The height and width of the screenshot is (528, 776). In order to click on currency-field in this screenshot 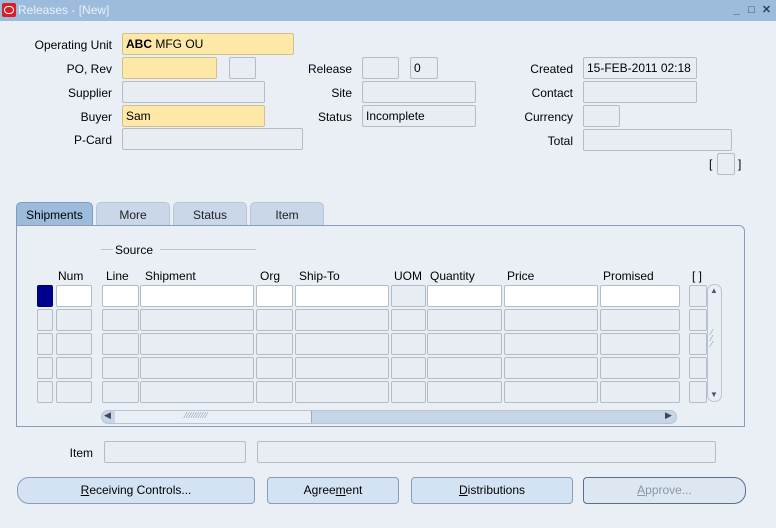, I will do `click(601, 116)`.